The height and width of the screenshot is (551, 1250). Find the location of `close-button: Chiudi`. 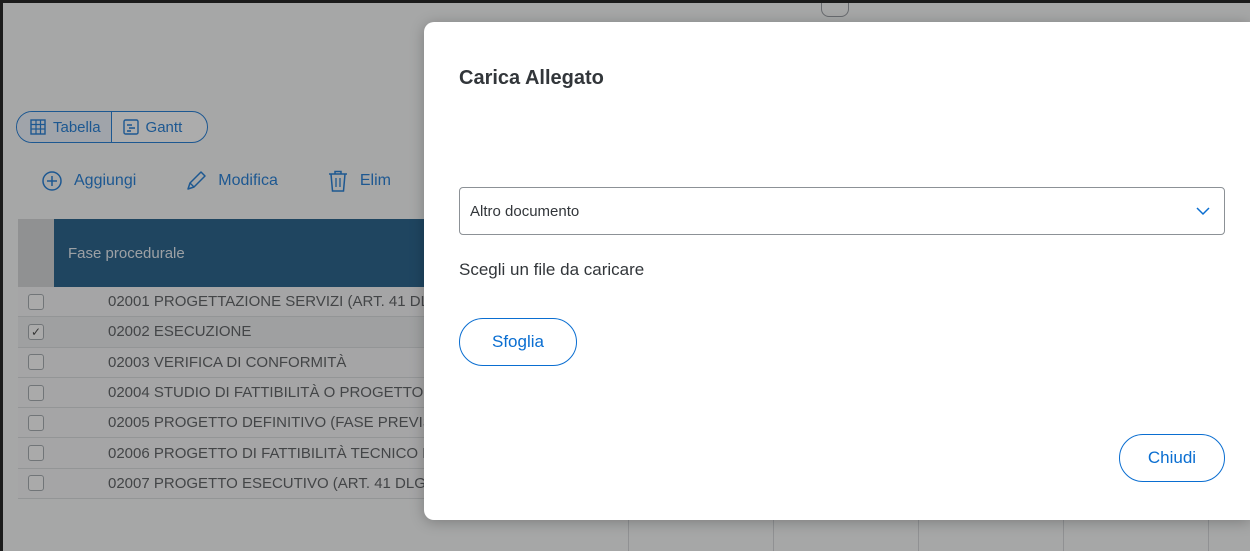

close-button: Chiudi is located at coordinates (1172, 458).